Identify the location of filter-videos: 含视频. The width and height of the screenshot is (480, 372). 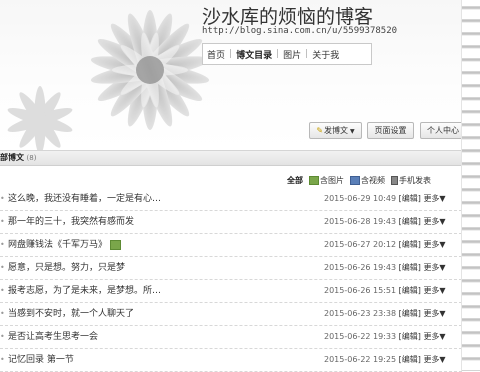
(367, 180).